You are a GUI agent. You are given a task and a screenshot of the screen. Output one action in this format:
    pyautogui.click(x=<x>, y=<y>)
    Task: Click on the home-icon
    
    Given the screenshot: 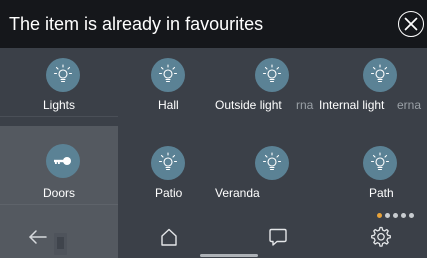 What is the action you would take?
    pyautogui.click(x=169, y=237)
    